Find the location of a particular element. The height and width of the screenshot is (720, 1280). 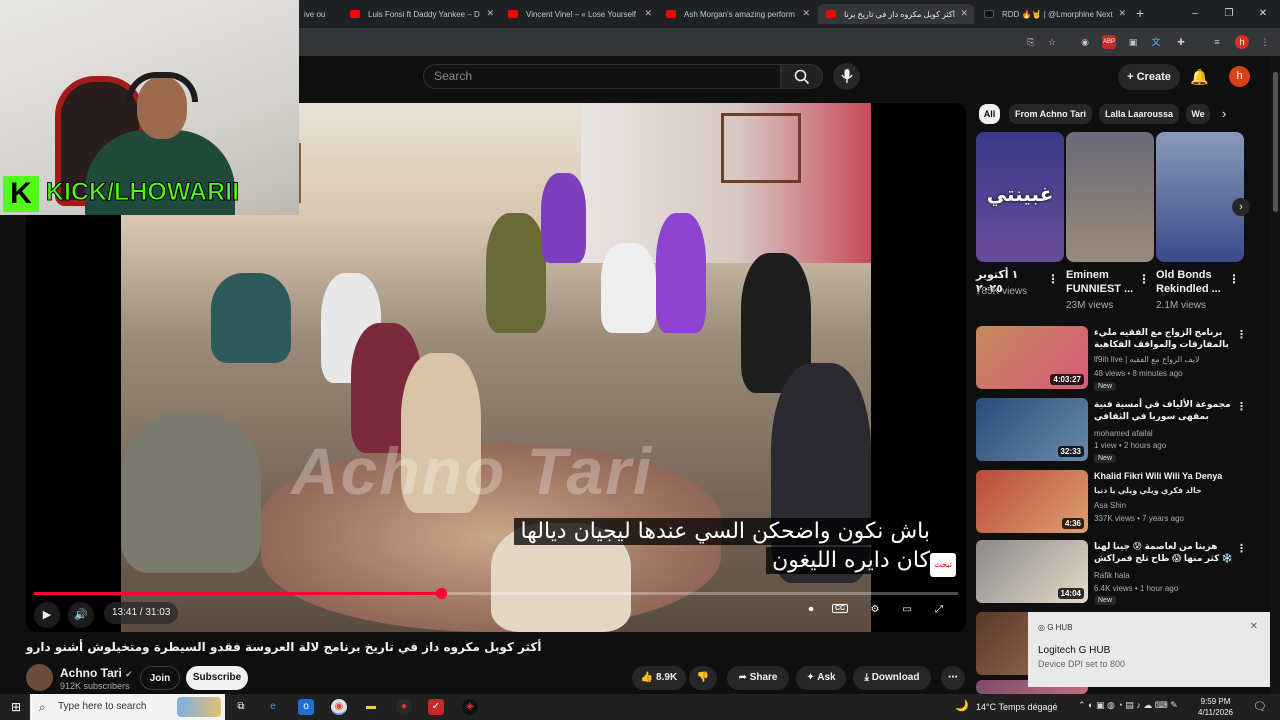

extensions-puzzle-icon: ✚ is located at coordinates (1181, 42).